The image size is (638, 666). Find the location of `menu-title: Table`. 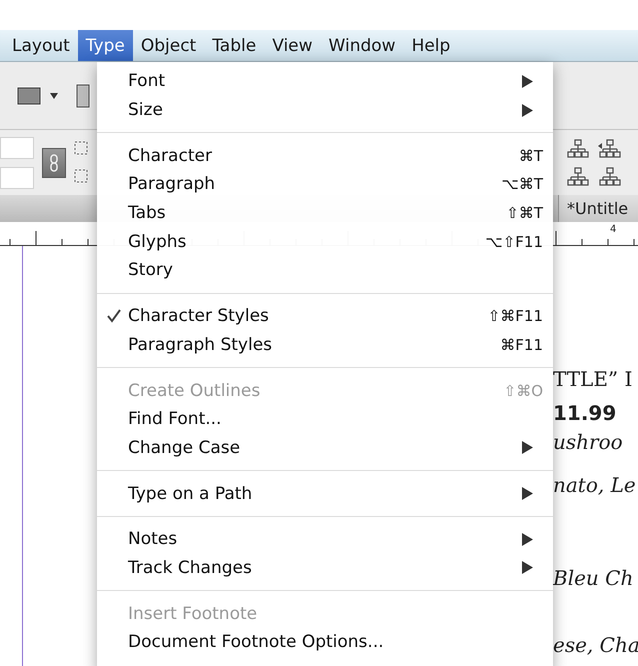

menu-title: Table is located at coordinates (234, 45).